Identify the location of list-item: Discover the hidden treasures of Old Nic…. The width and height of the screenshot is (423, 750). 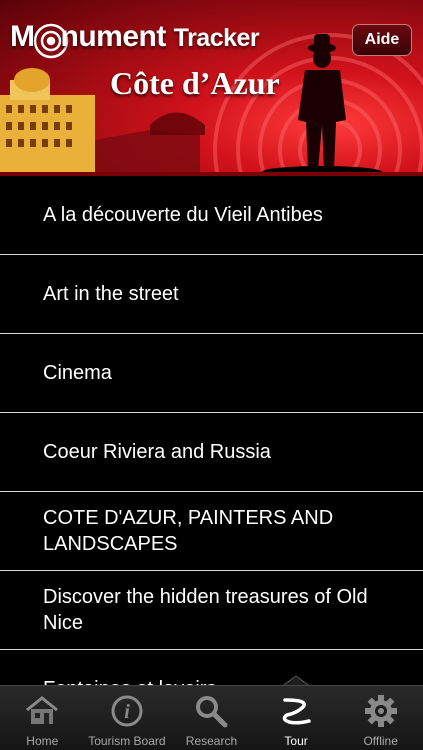
(211, 610).